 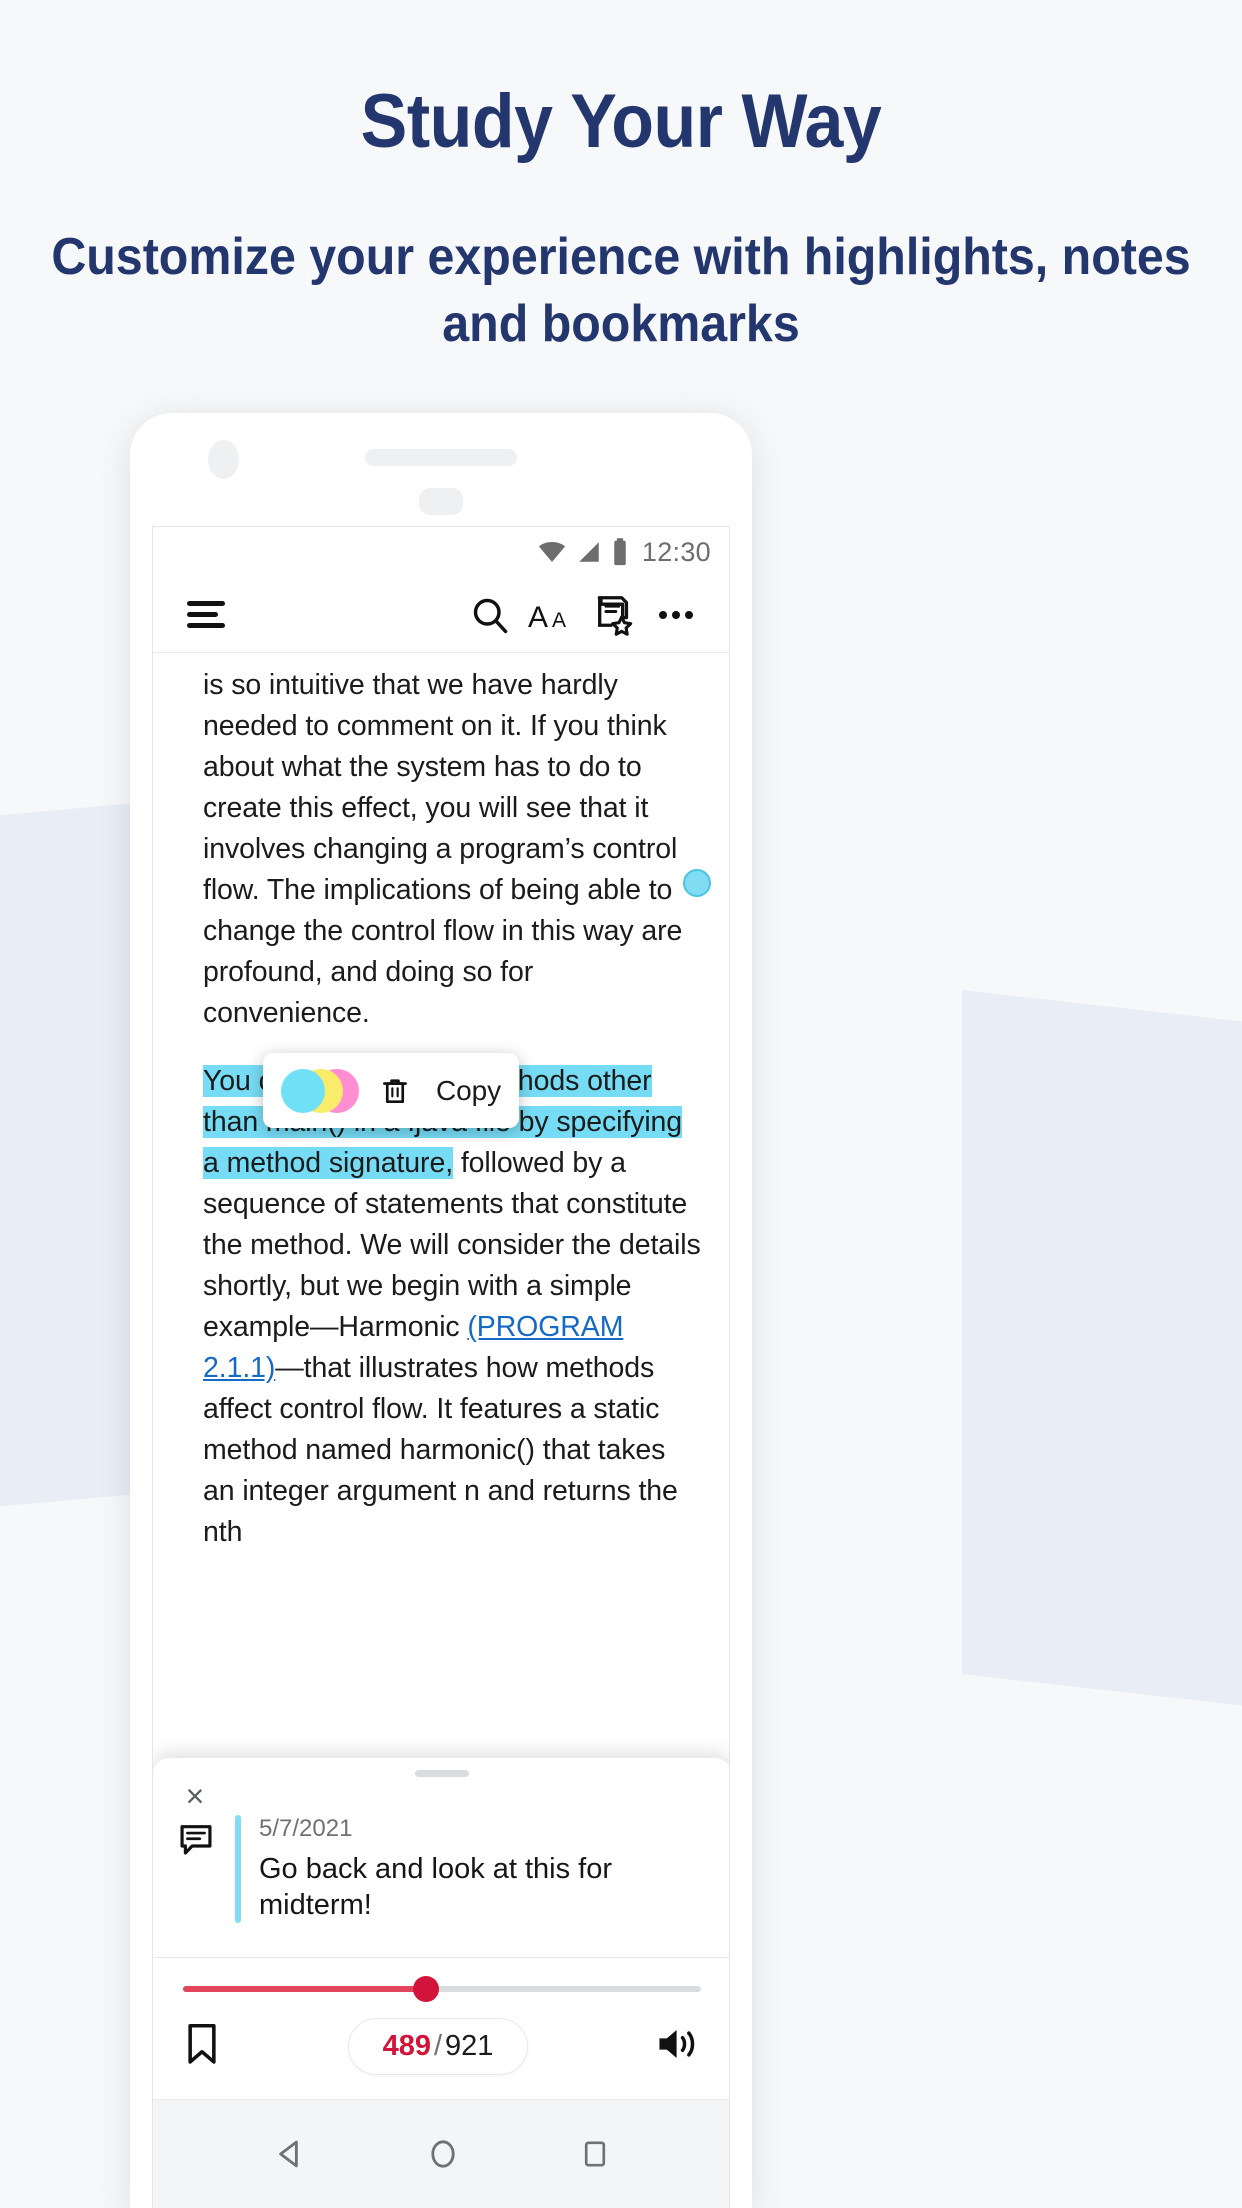 I want to click on note-accent-bar, so click(x=238, y=1869).